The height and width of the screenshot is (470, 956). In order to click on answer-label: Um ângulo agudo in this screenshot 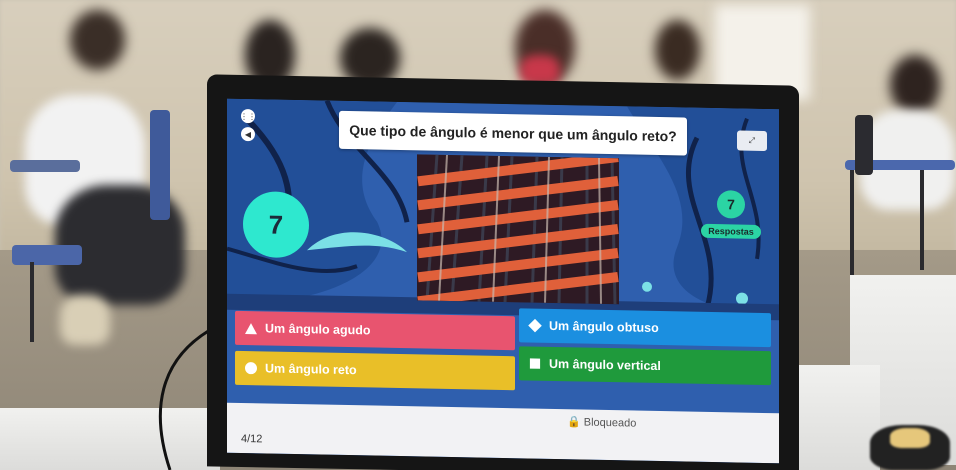, I will do `click(318, 329)`.